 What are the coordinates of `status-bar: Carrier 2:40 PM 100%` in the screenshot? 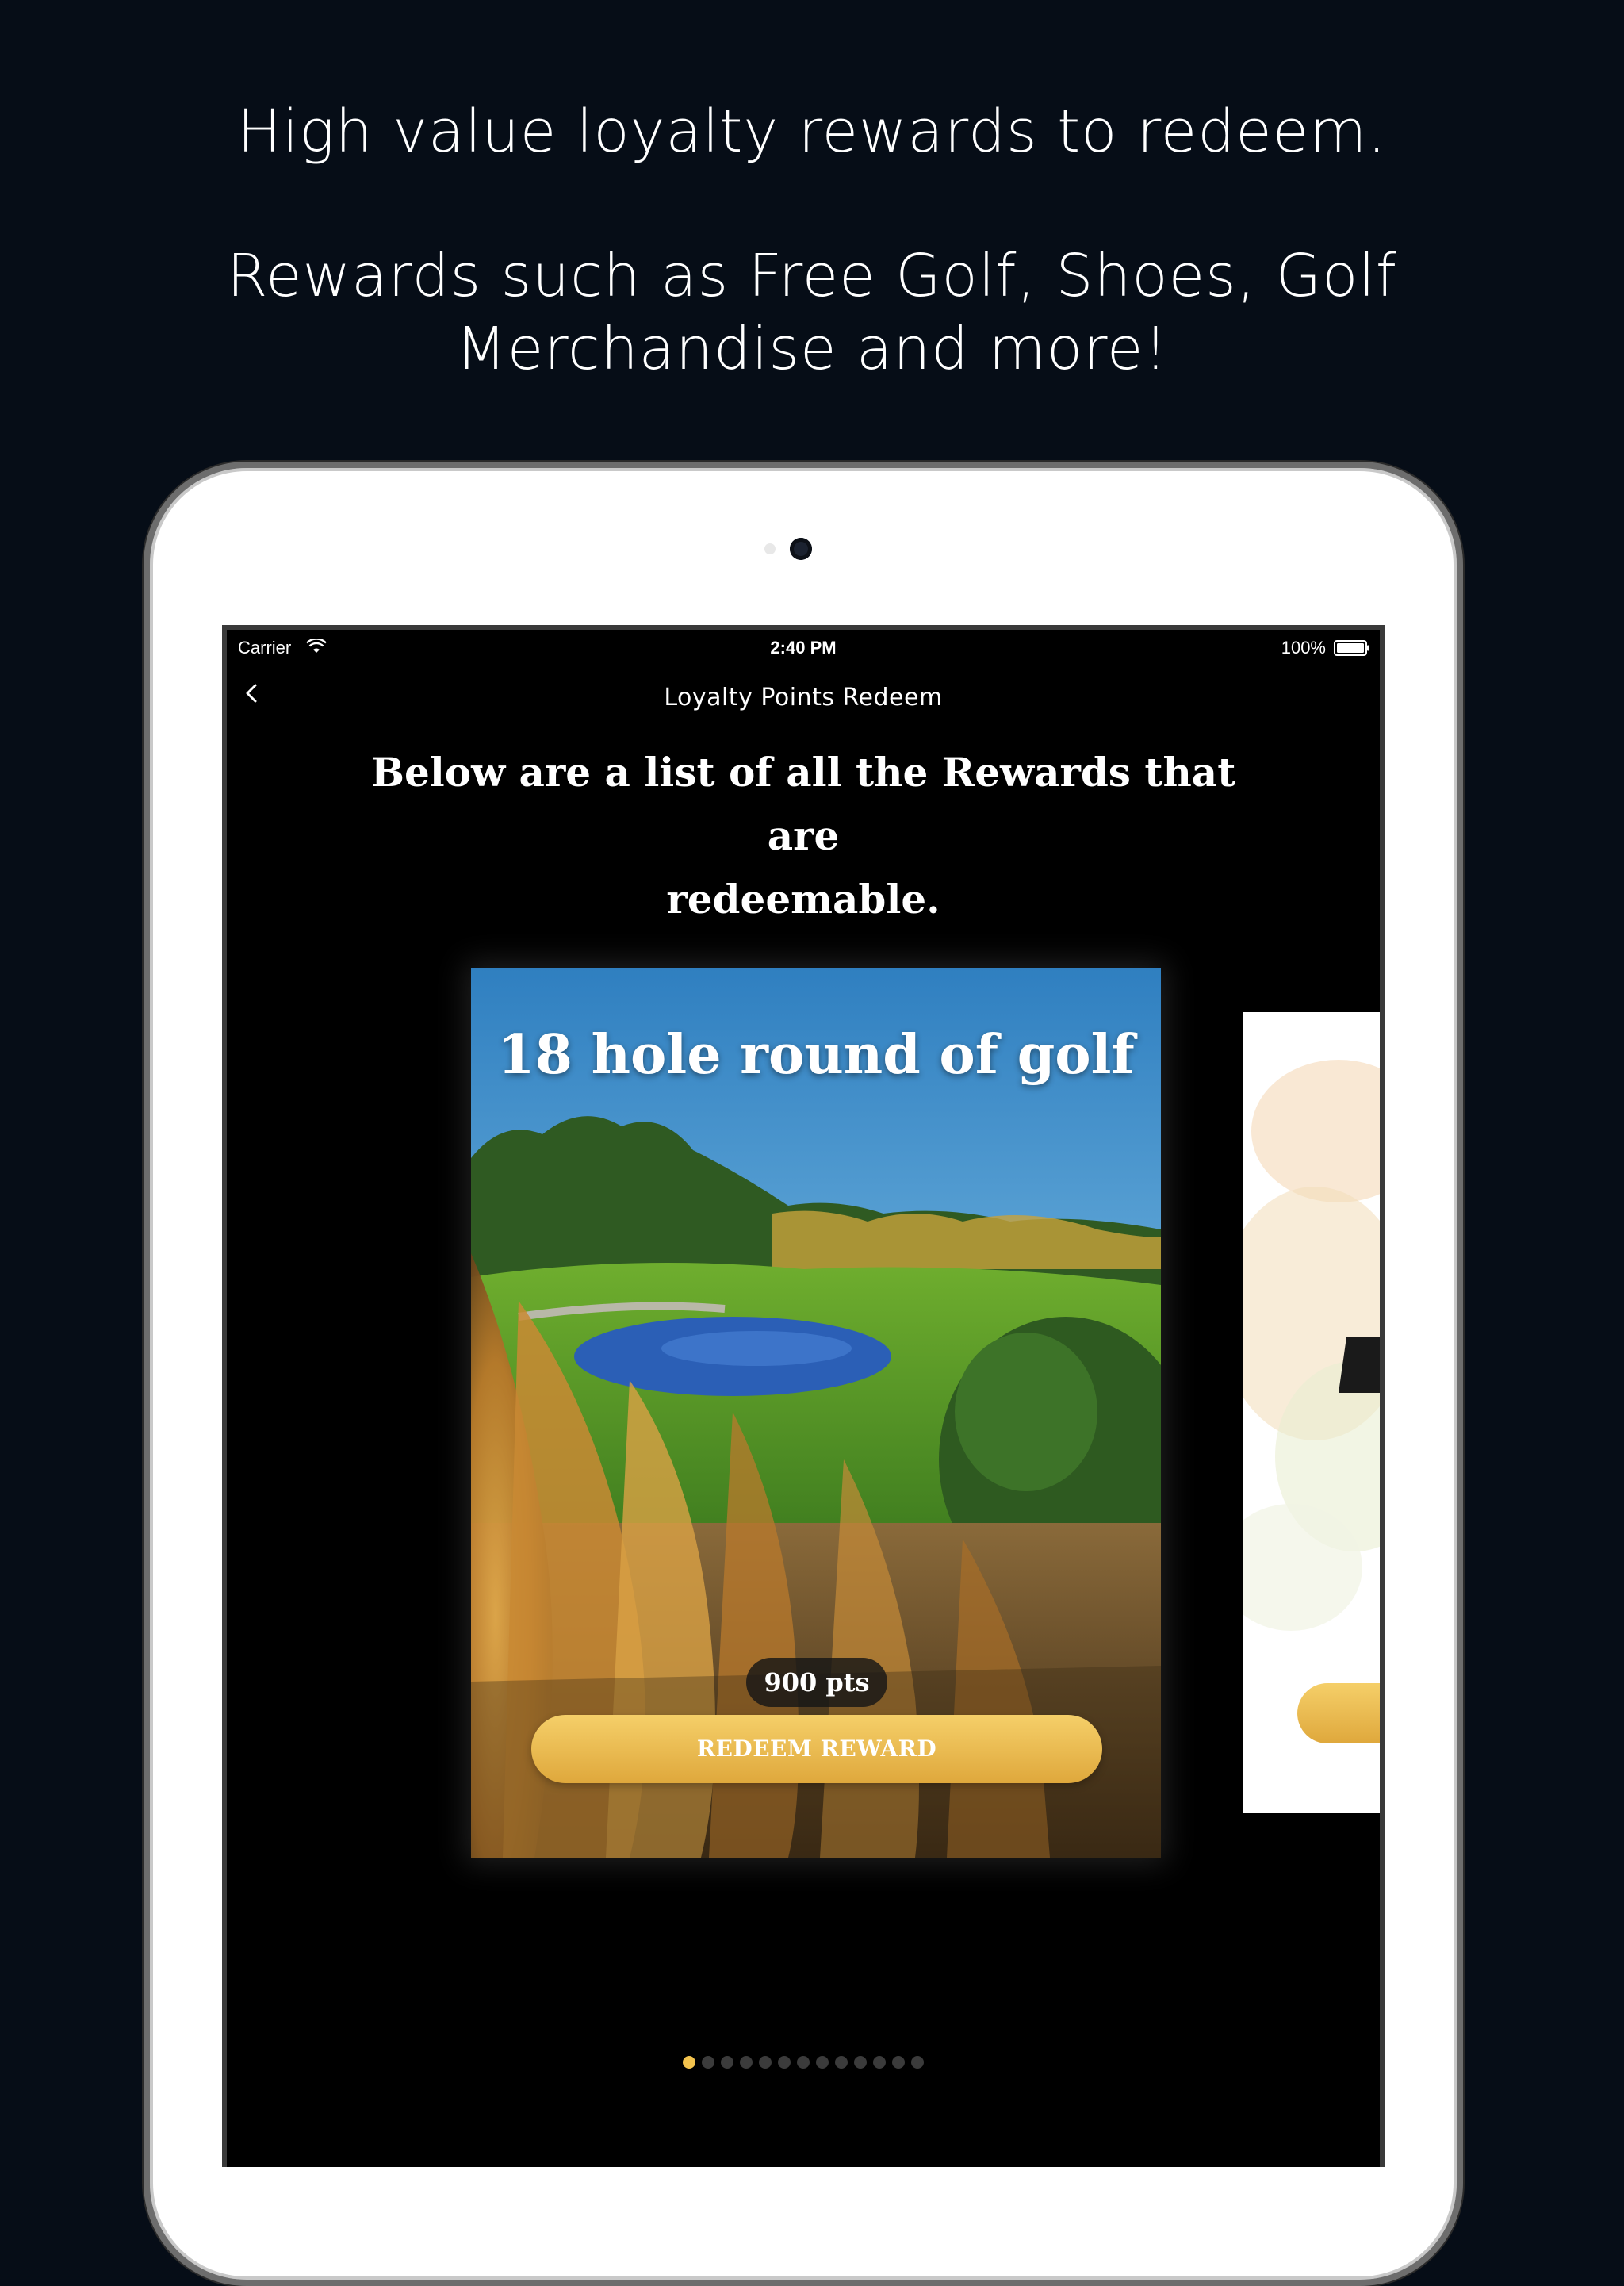 It's located at (803, 647).